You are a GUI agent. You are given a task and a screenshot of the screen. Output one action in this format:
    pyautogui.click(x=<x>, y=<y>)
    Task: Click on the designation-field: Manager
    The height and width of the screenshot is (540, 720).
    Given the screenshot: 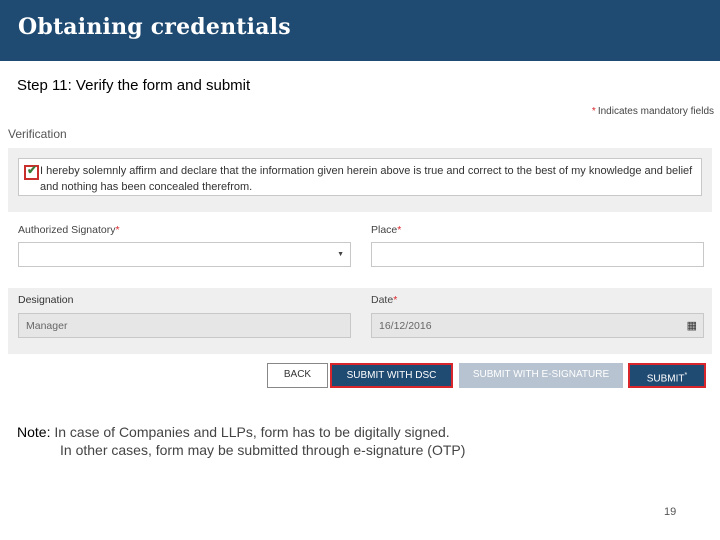 What is the action you would take?
    pyautogui.click(x=184, y=325)
    